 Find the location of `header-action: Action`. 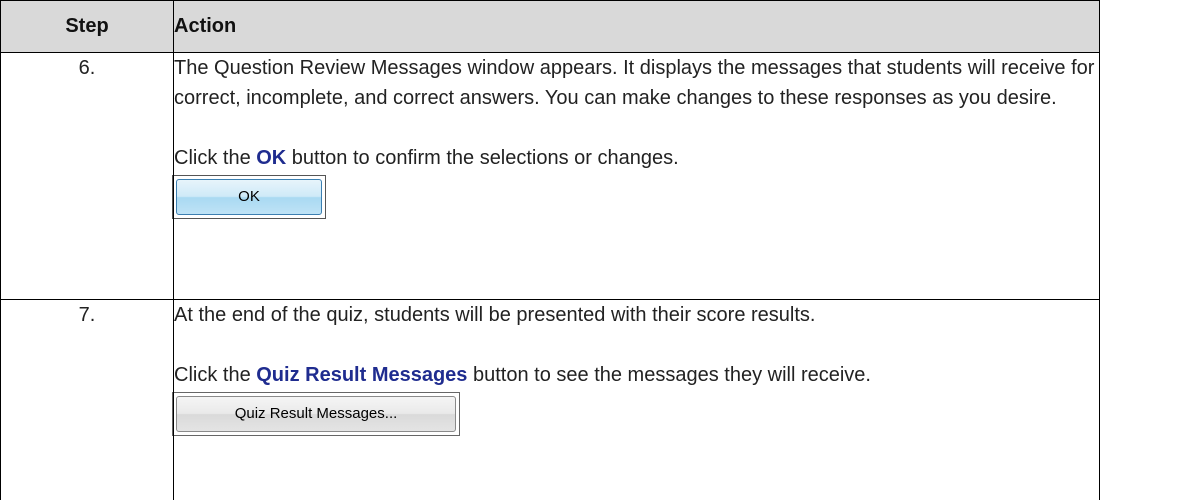

header-action: Action is located at coordinates (637, 27).